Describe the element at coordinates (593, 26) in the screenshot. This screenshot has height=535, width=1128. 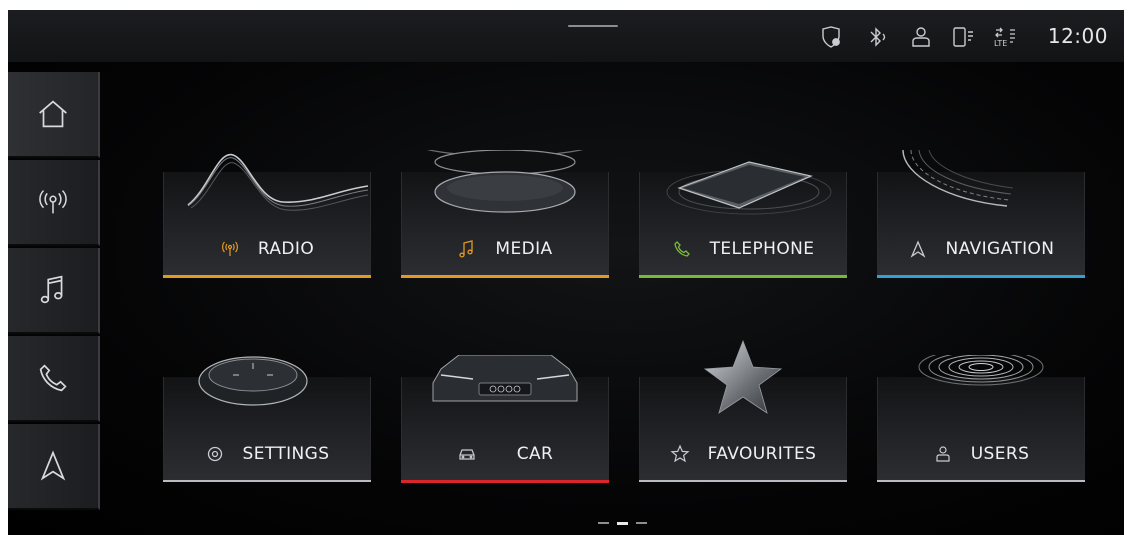
I see `pull-down-handle` at that location.